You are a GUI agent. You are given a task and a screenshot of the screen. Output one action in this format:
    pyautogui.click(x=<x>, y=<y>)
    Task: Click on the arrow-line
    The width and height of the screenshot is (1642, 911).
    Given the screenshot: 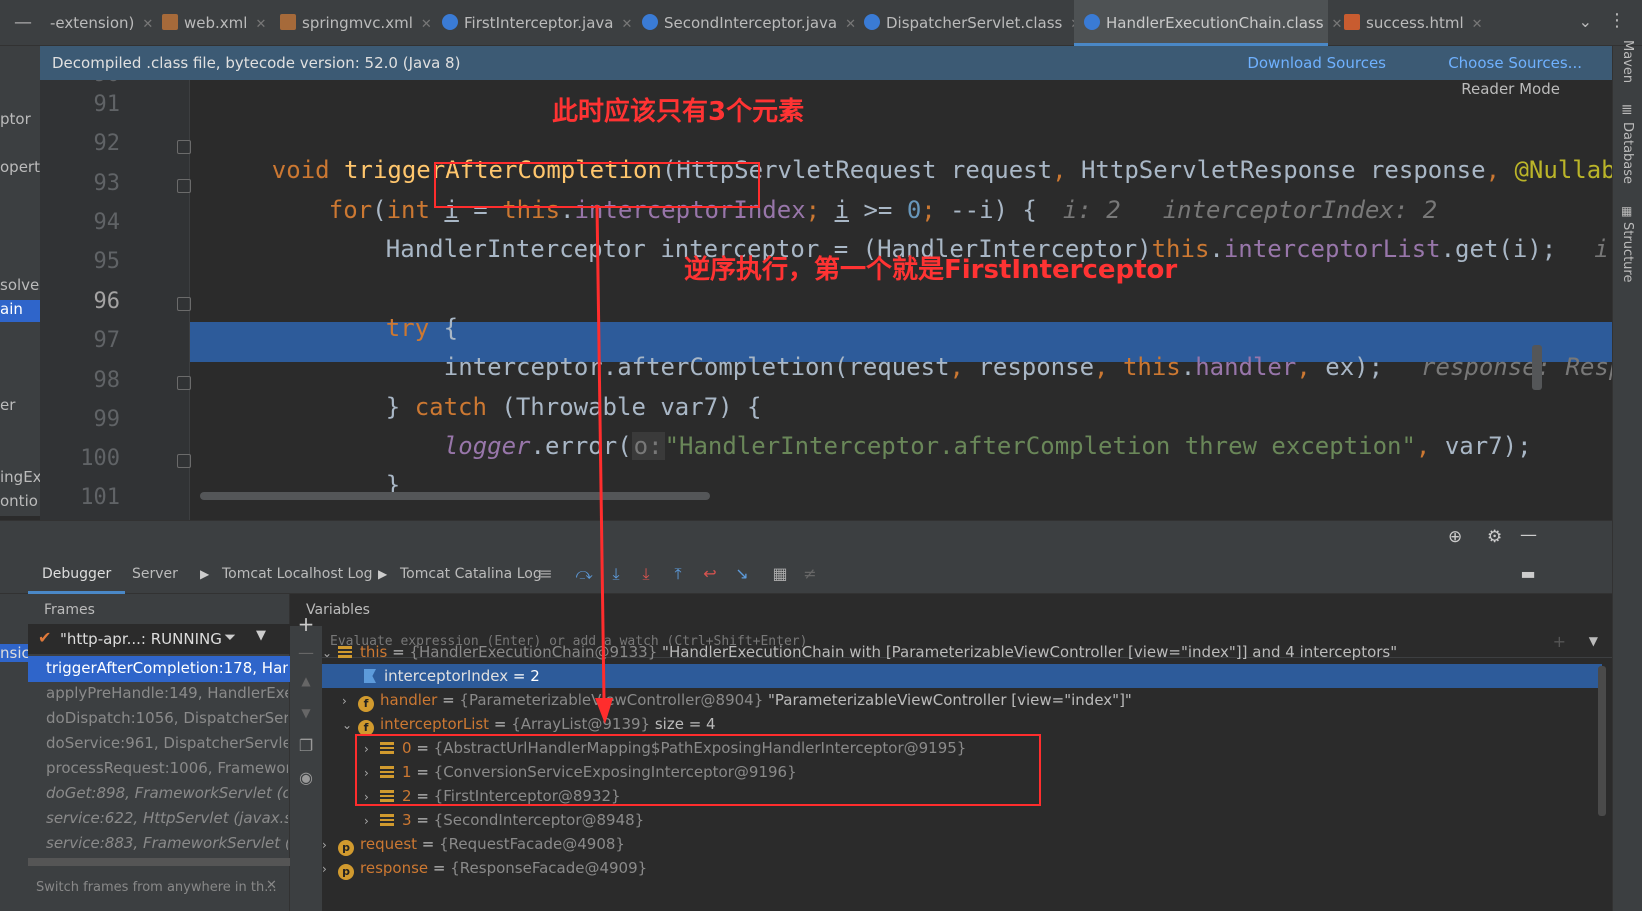 What is the action you would take?
    pyautogui.click(x=600, y=452)
    